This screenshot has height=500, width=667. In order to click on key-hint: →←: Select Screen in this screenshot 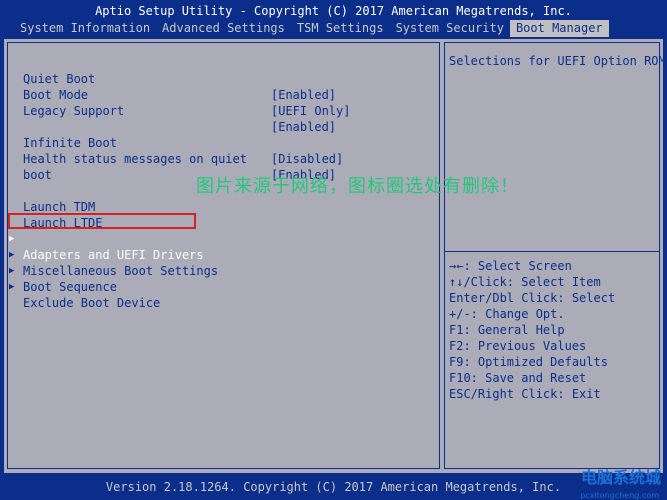, I will do `click(510, 266)`.